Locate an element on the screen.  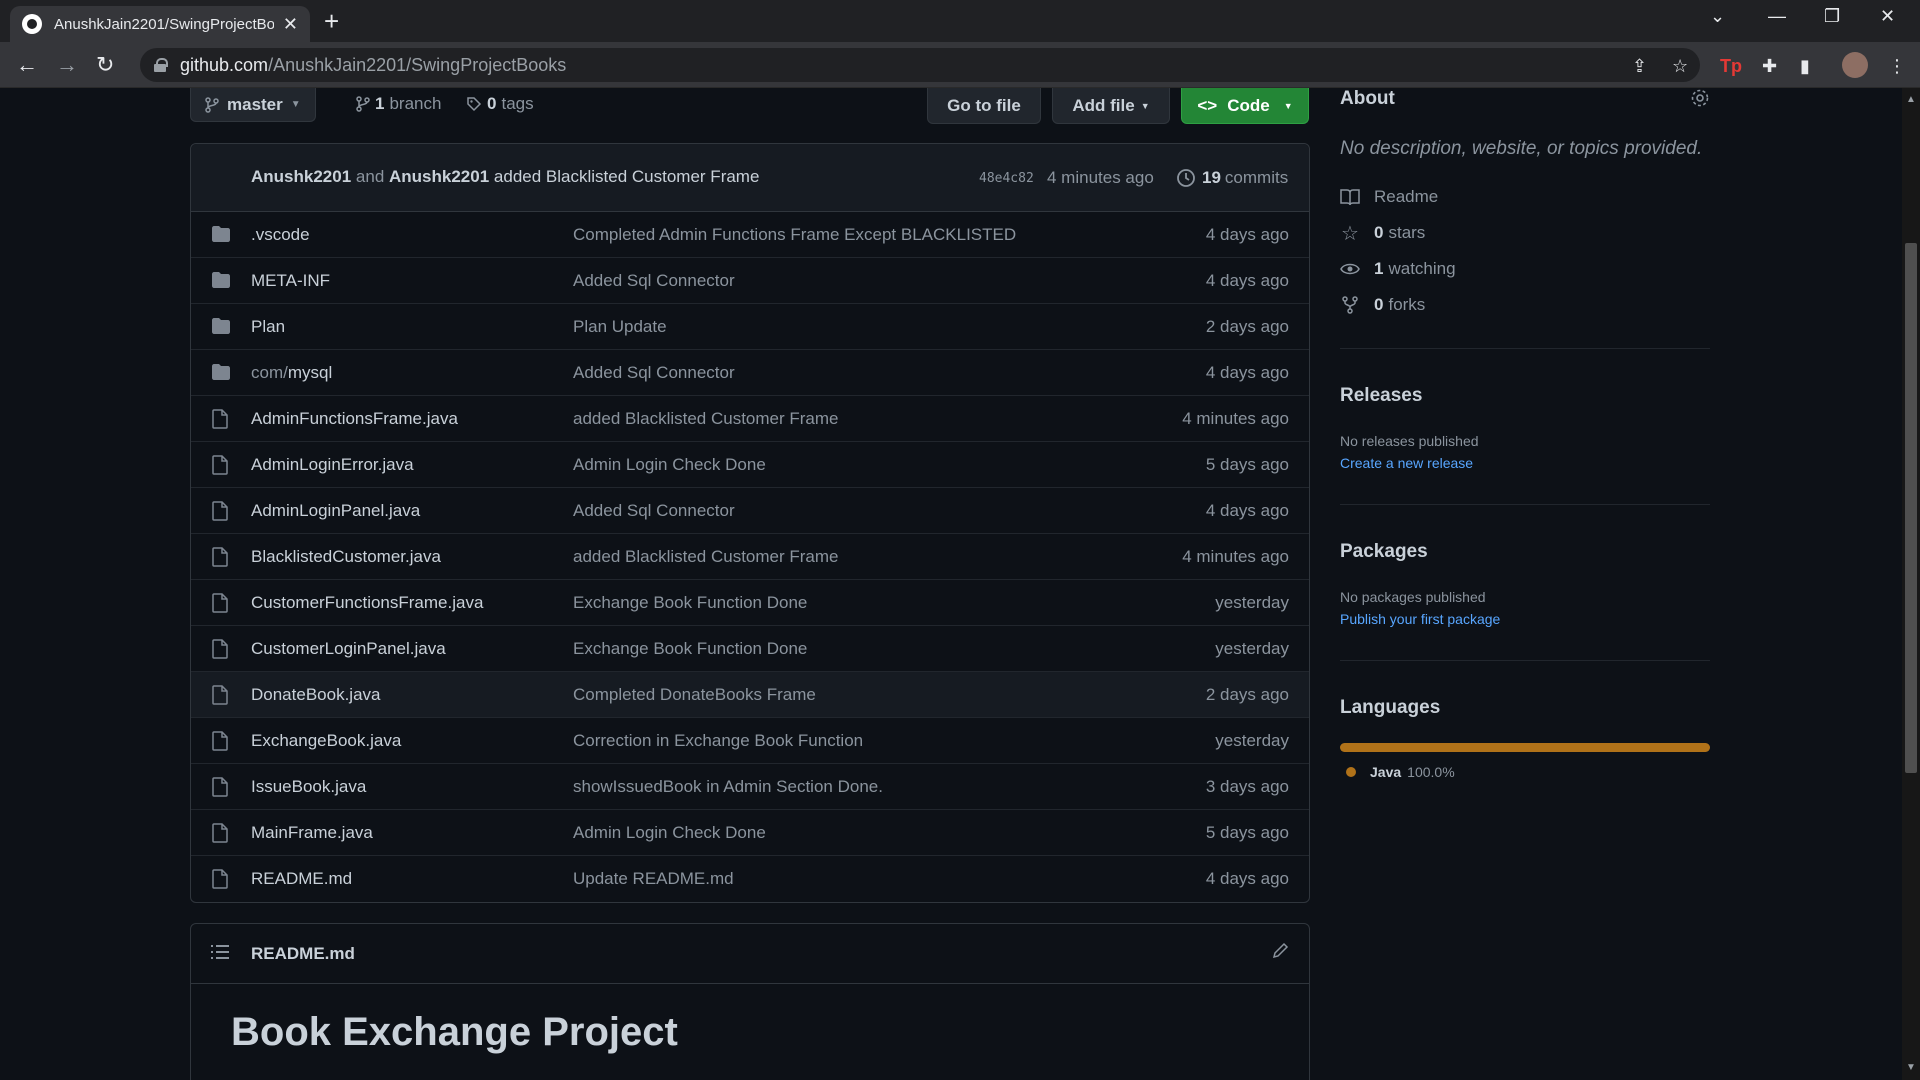
file-name-link: AdminLoginPanel.java is located at coordinates (335, 511).